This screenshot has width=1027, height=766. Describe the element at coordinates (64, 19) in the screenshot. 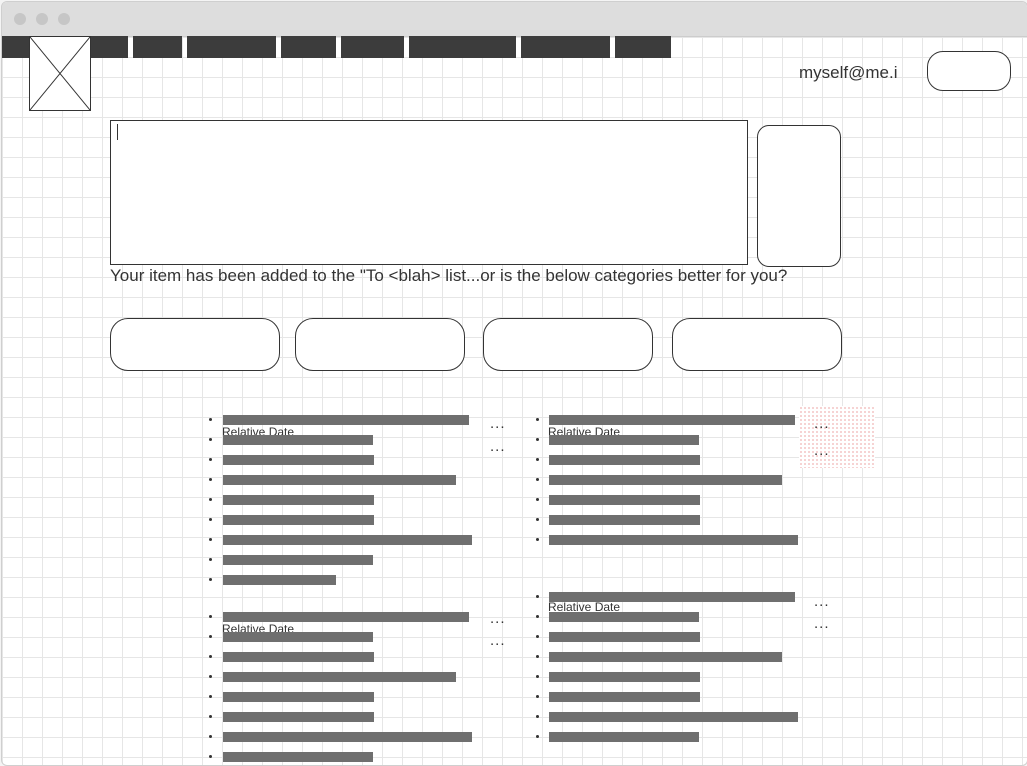

I see `maximize-window-button` at that location.